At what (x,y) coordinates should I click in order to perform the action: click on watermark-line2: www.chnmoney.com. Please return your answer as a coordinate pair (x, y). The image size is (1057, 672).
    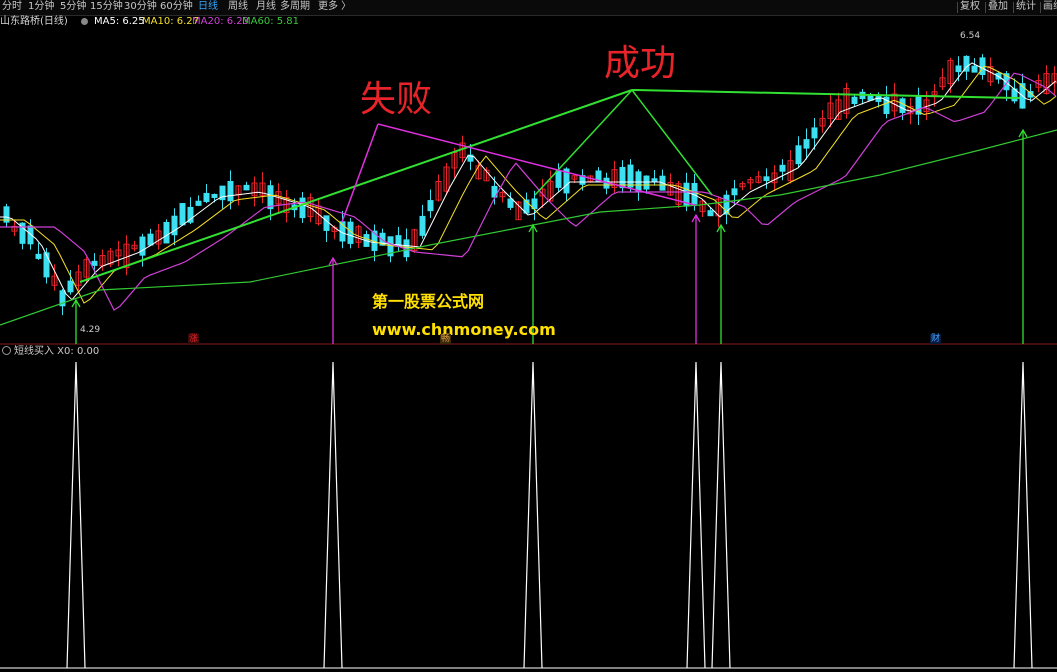
    Looking at the image, I should click on (464, 329).